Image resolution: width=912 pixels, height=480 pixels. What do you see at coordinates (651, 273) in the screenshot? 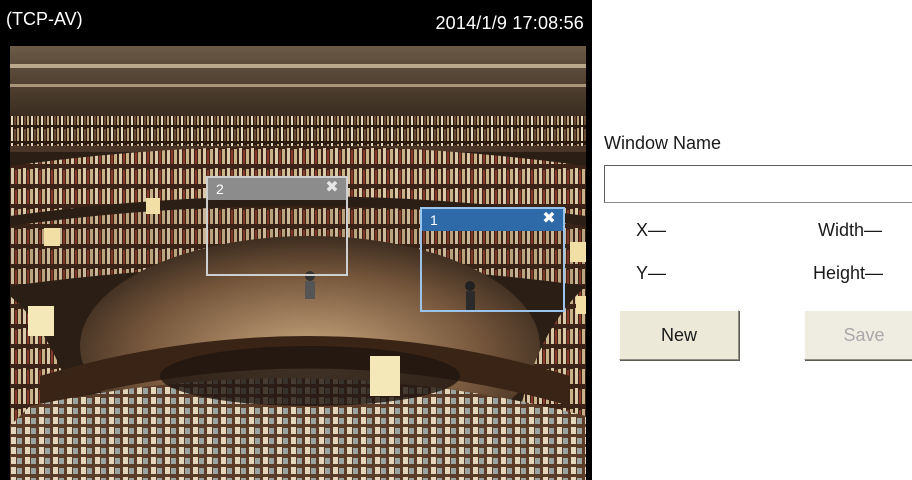
I see `y-coordinate-label: Y—` at bounding box center [651, 273].